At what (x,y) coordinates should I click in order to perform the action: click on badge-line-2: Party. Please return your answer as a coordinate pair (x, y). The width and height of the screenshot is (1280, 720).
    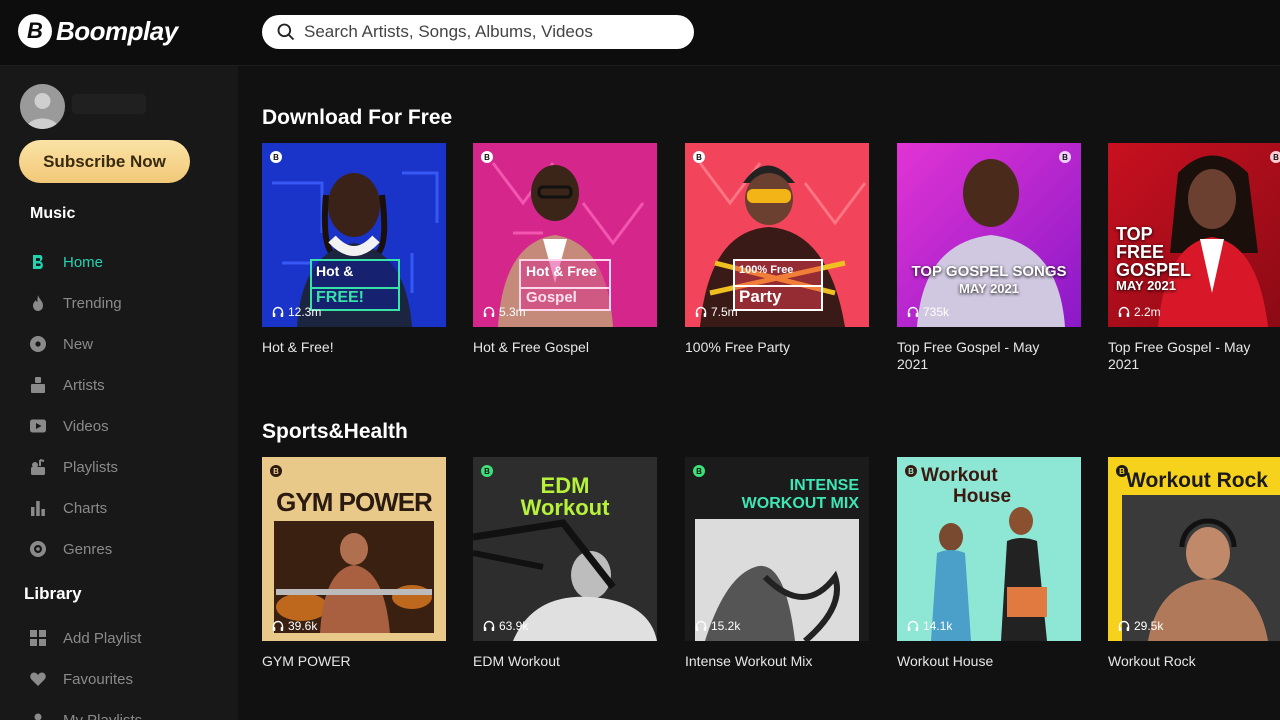
    Looking at the image, I should click on (778, 297).